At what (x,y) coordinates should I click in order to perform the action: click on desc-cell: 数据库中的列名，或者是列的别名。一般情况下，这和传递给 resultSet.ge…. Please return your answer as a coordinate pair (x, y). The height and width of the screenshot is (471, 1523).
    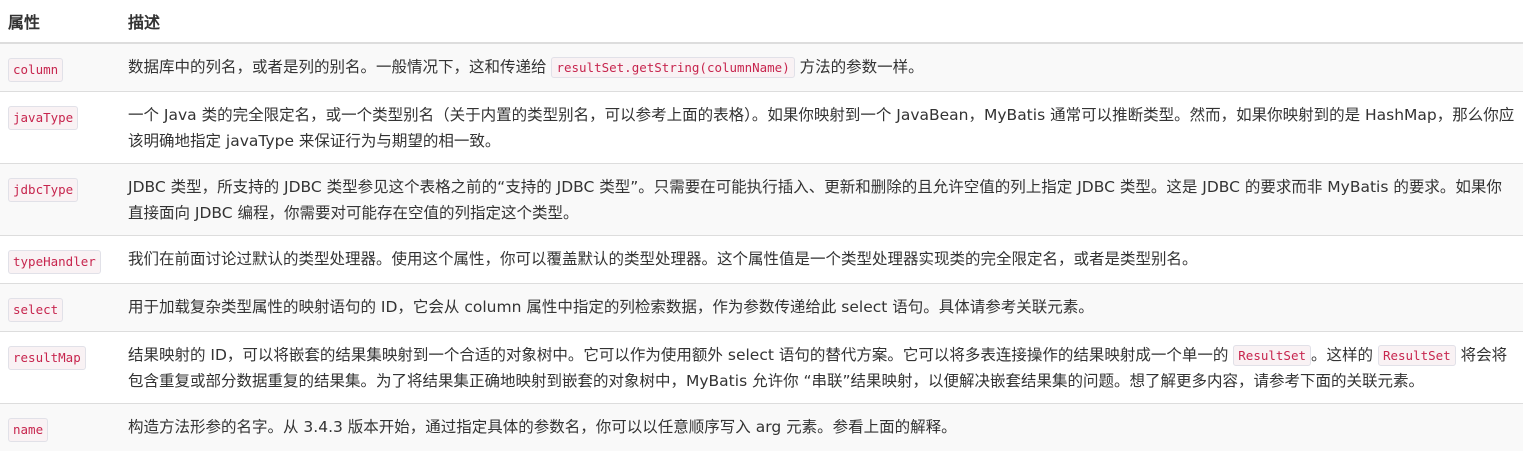
    Looking at the image, I should click on (821, 67).